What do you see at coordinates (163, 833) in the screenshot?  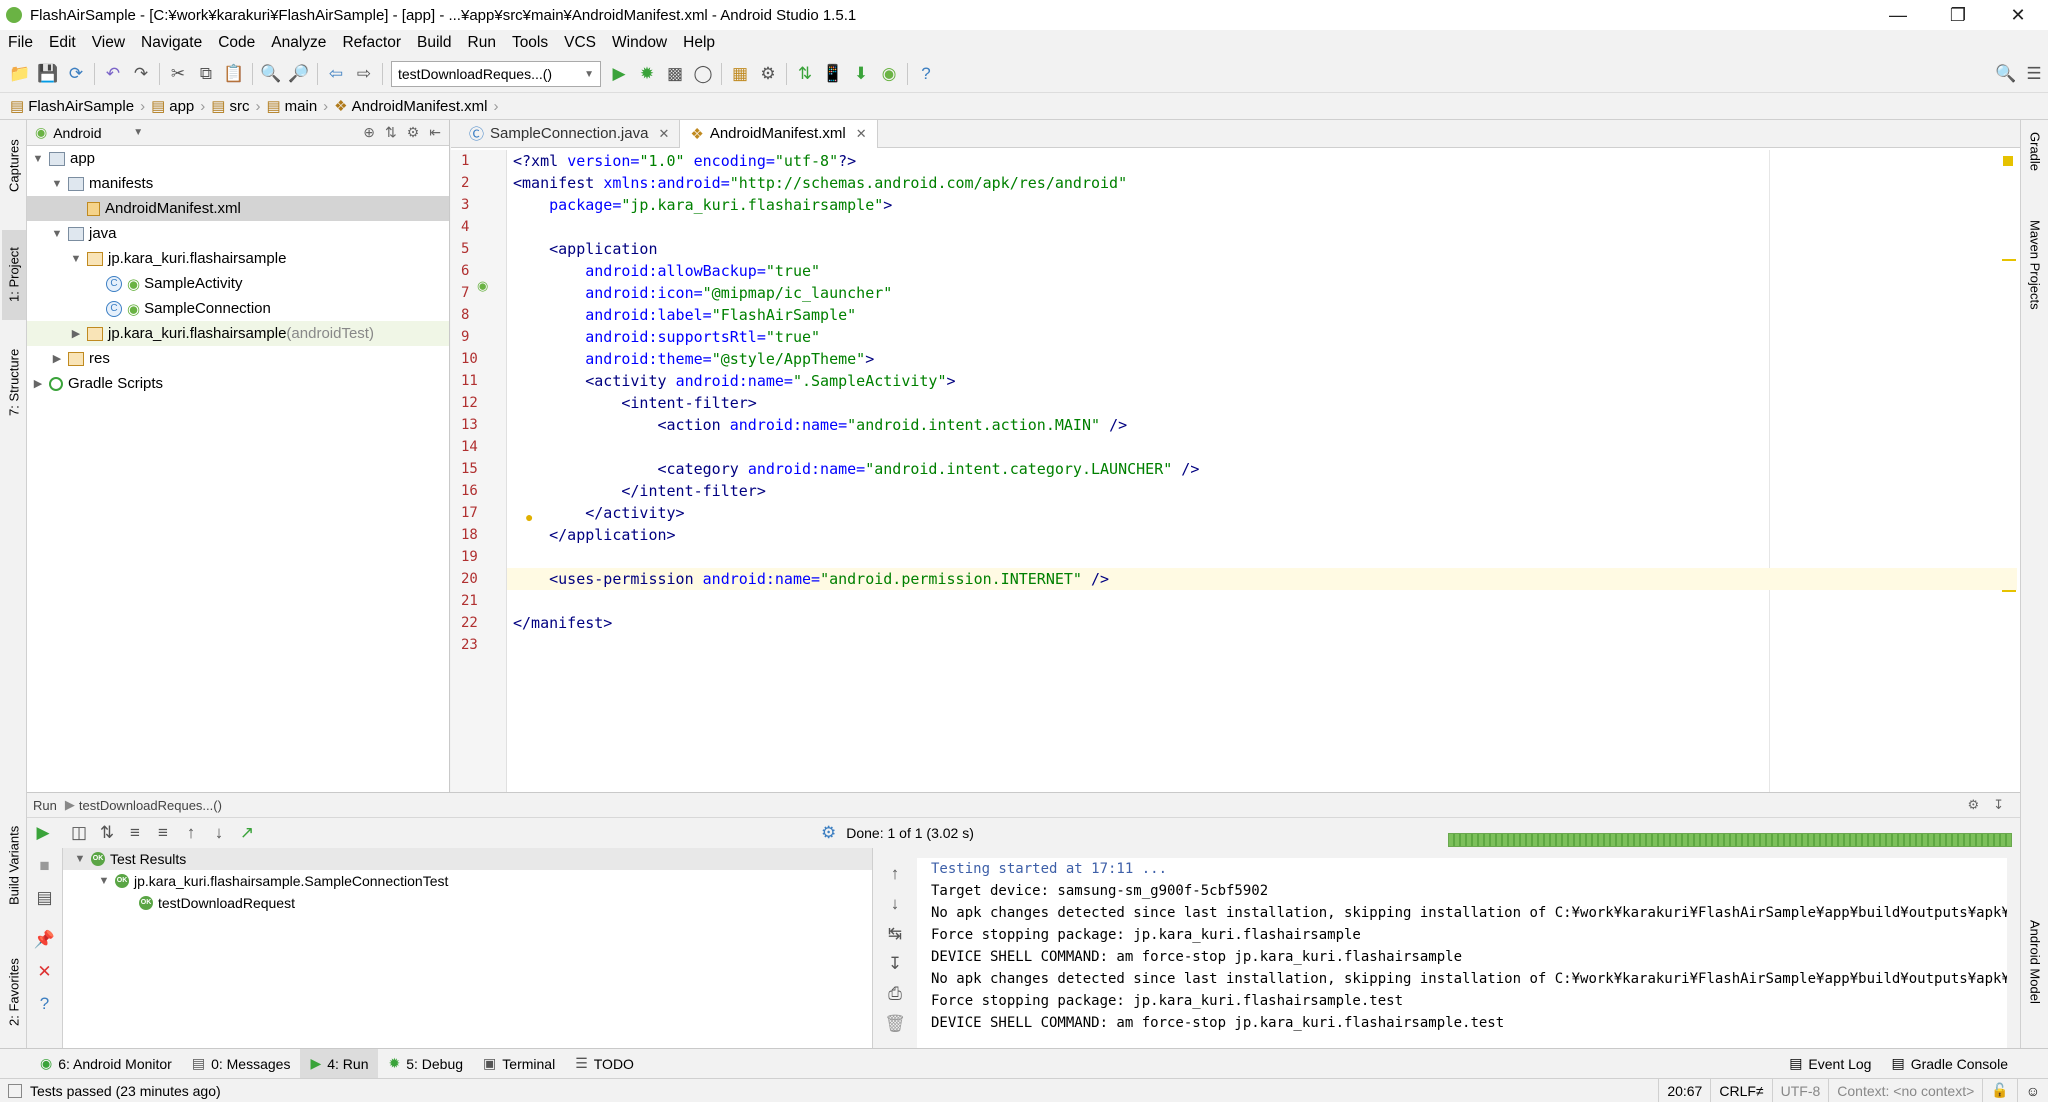 I see `collapse-all-icon: ≡` at bounding box center [163, 833].